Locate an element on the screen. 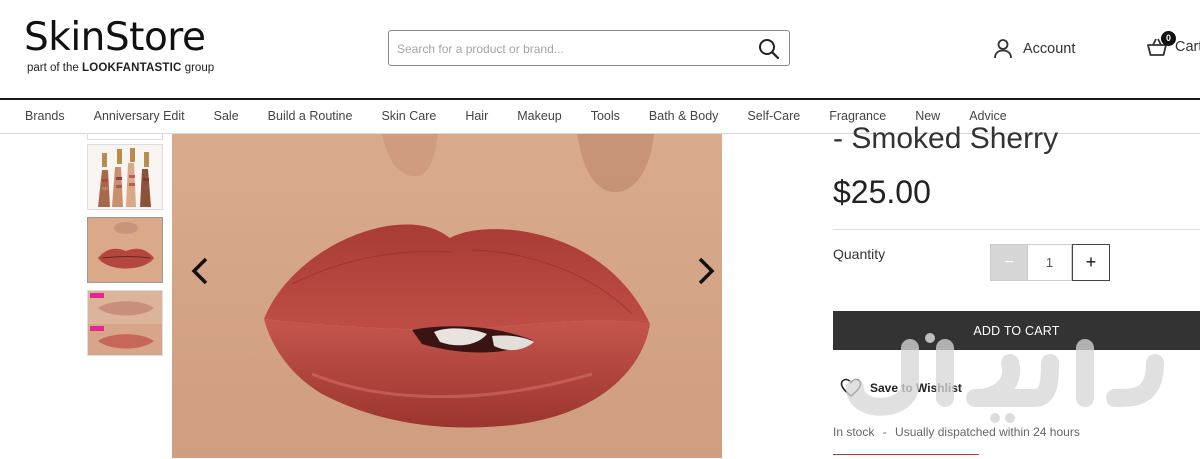 The width and height of the screenshot is (1200, 459). cart-count-badge: 0 is located at coordinates (1168, 38).